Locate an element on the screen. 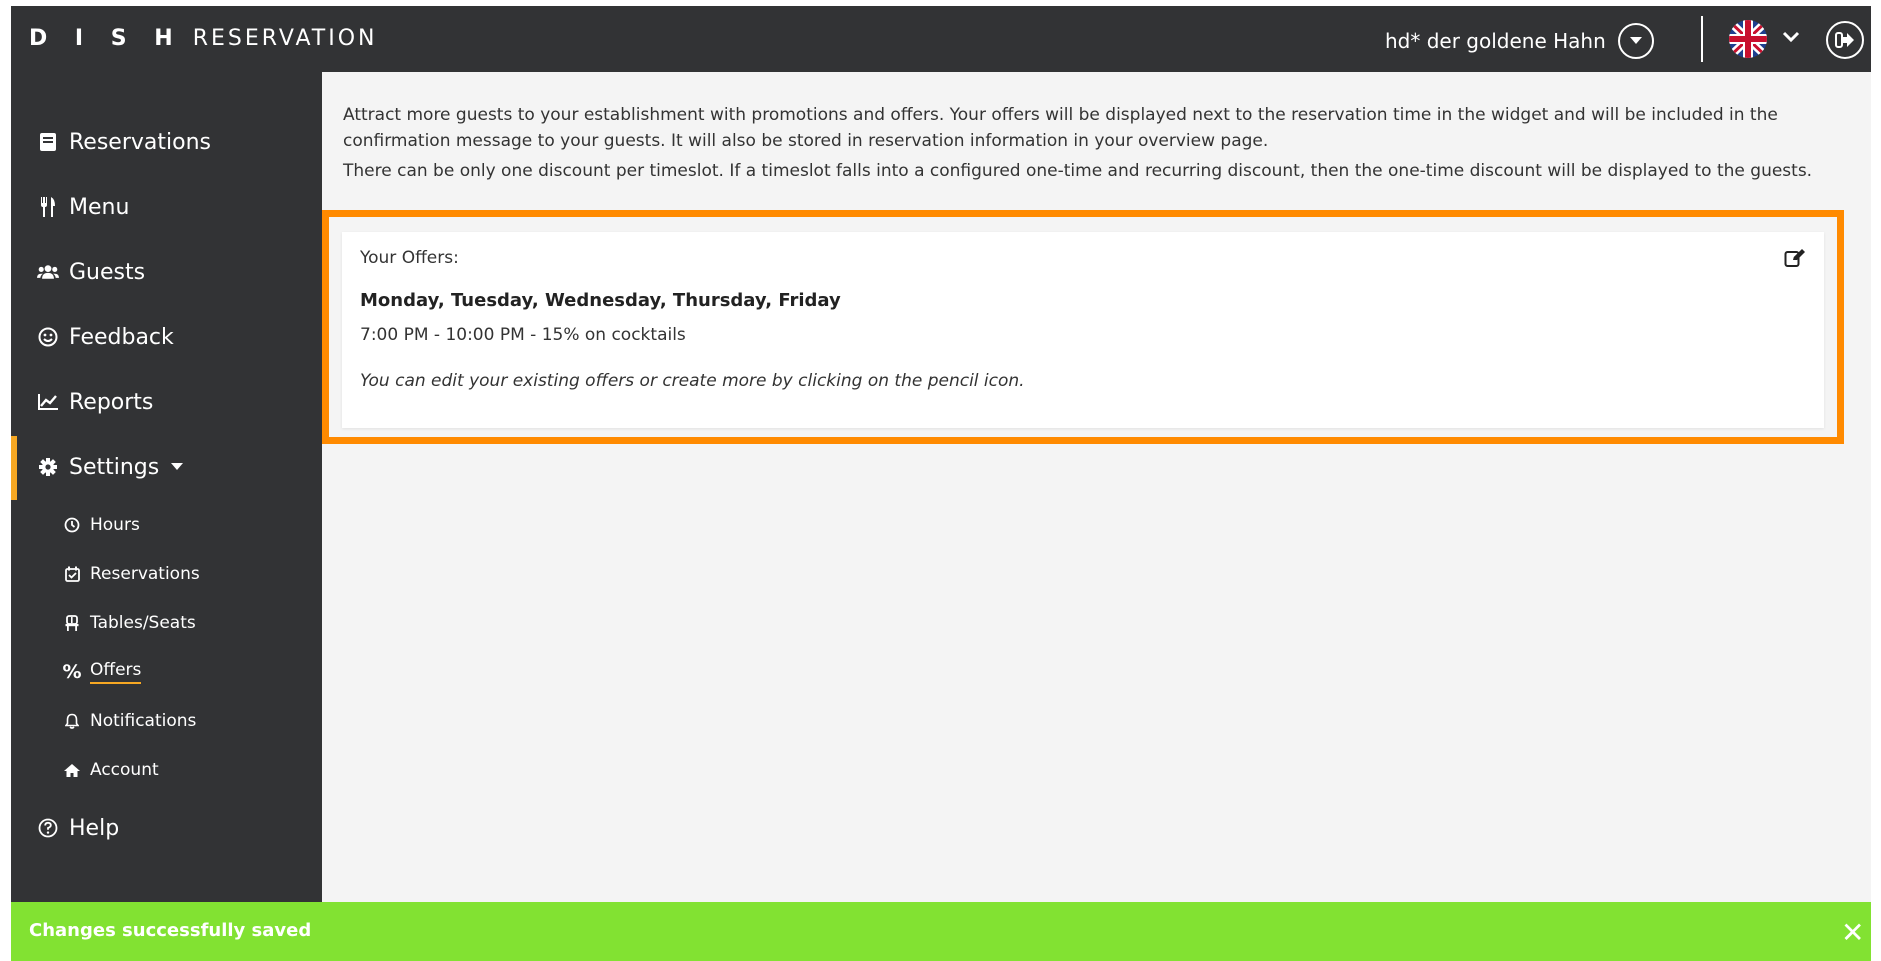  sidebar-subitem-hours: Hours is located at coordinates (101, 525).